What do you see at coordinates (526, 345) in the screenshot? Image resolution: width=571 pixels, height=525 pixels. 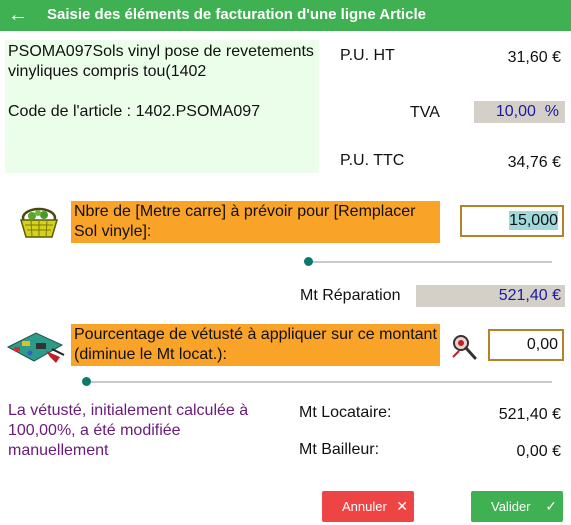 I see `vetuste-input: 0,00` at bounding box center [526, 345].